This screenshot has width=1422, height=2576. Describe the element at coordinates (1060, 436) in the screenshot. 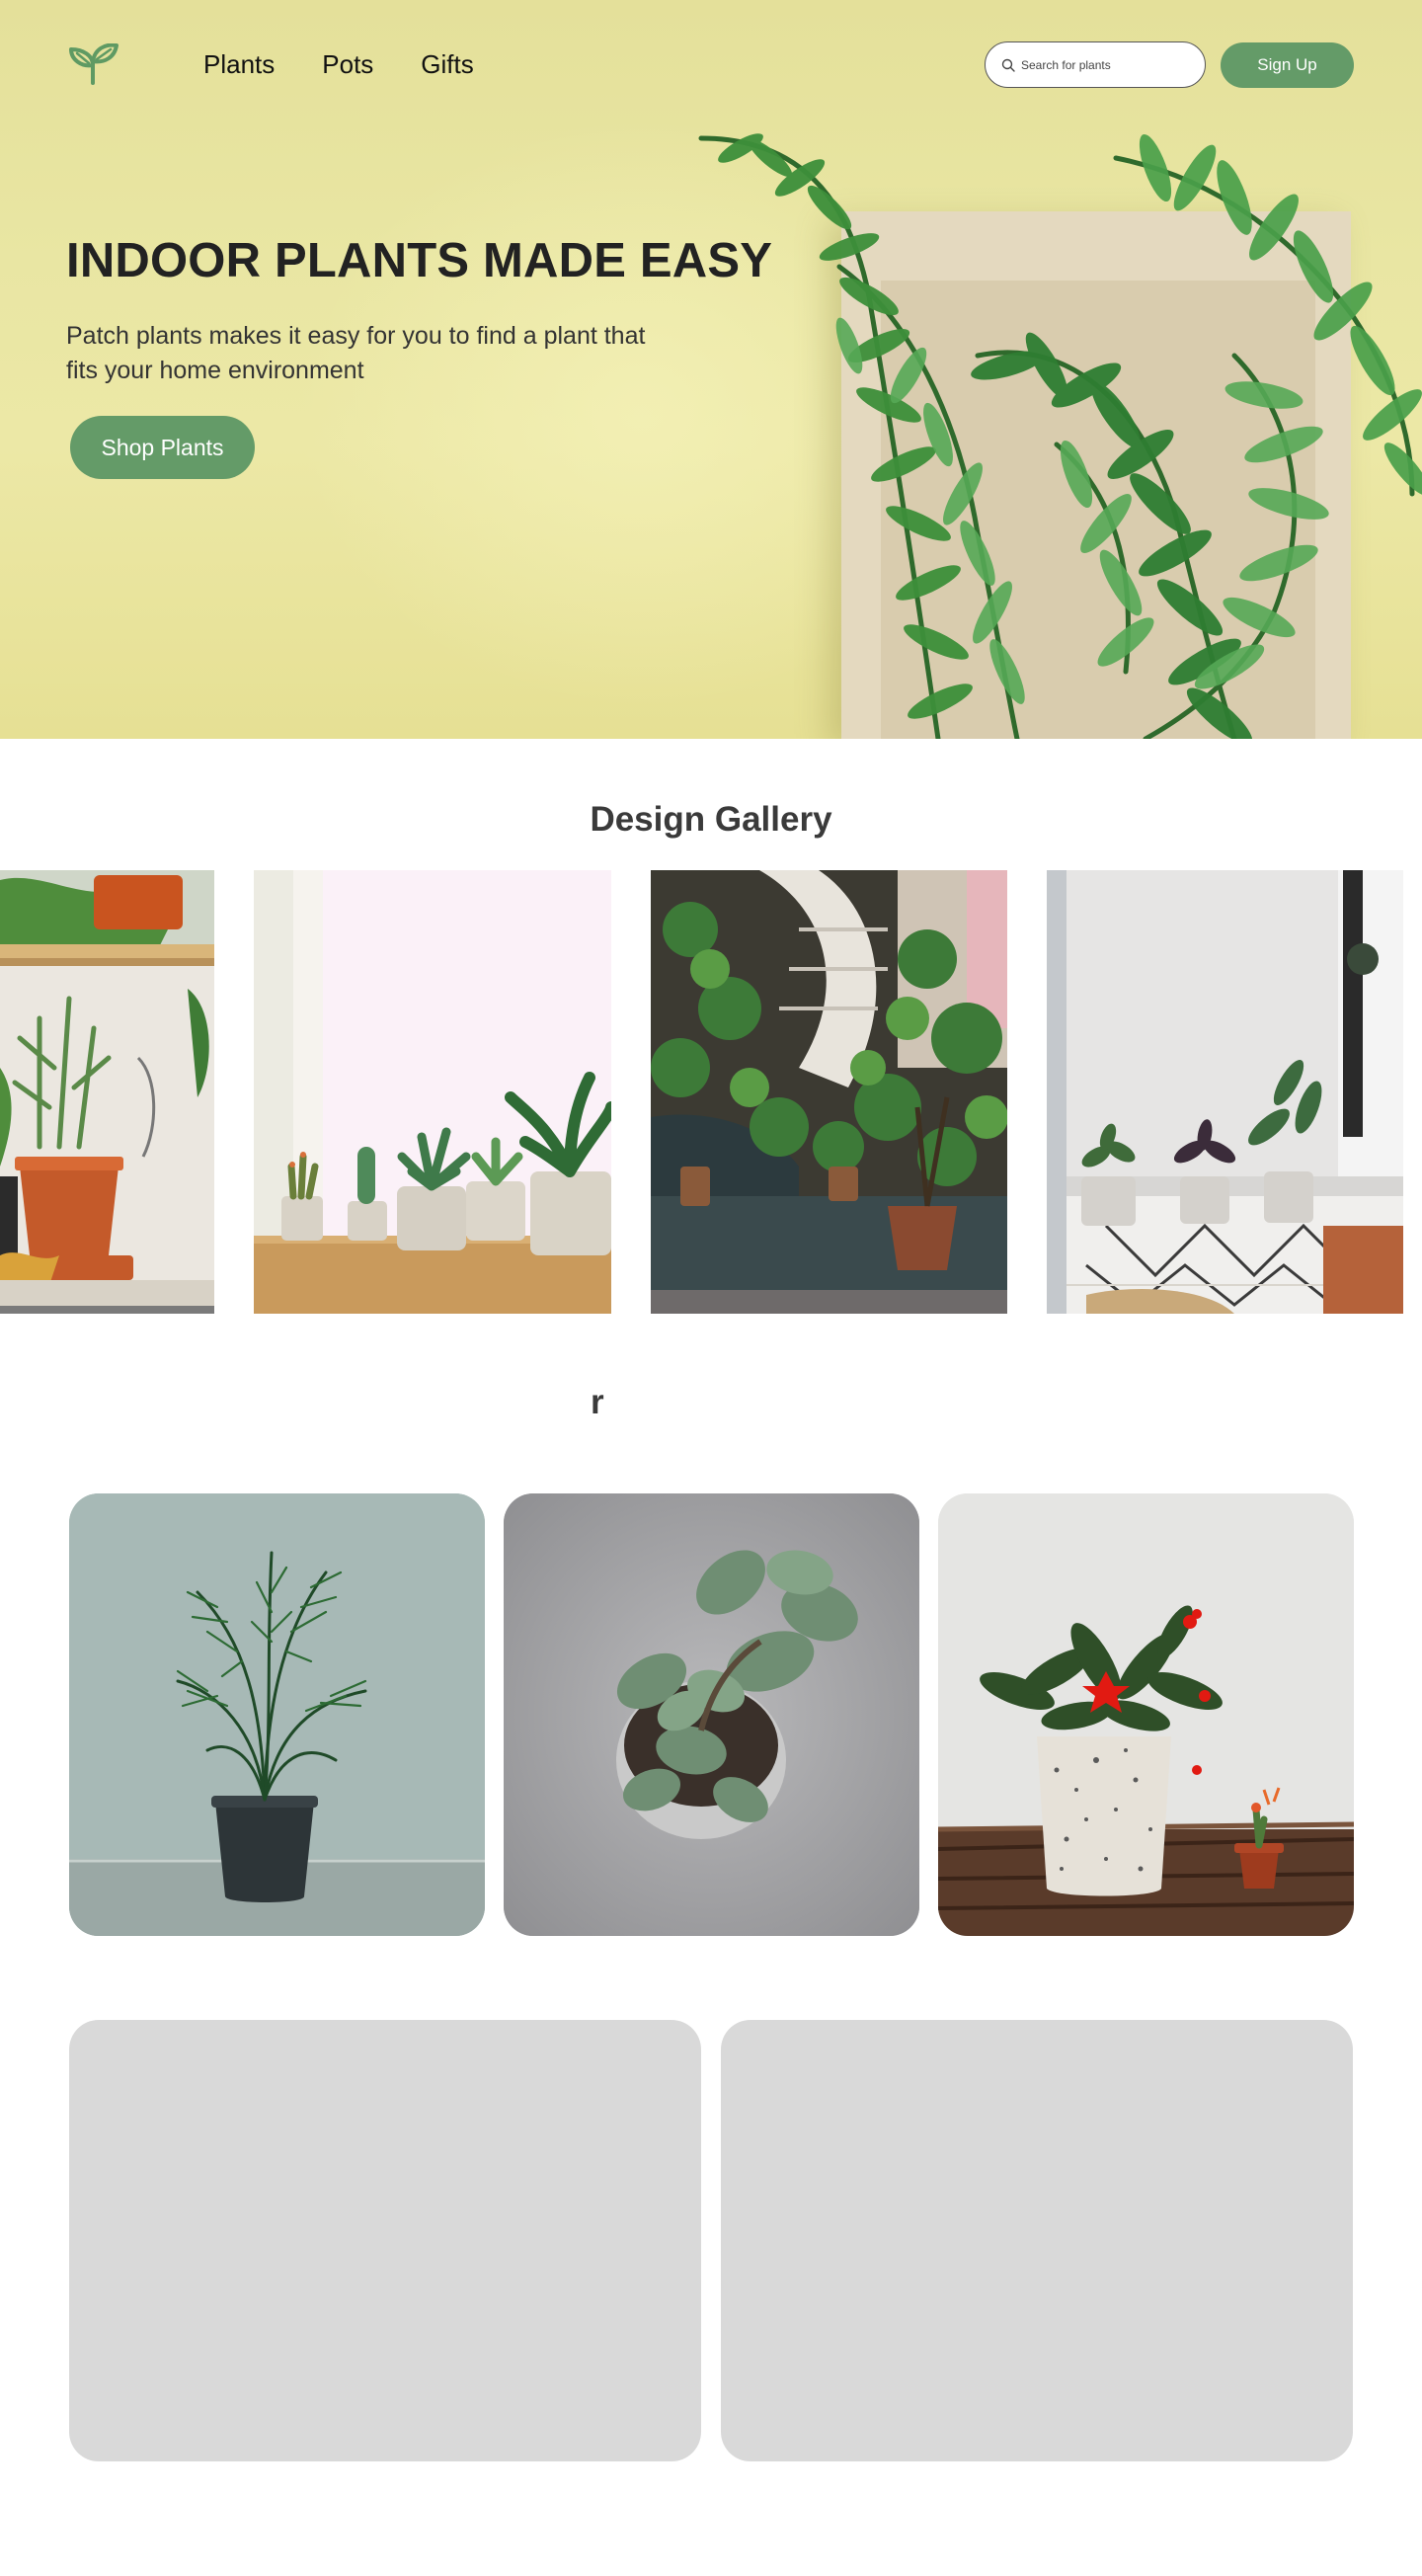

I see `fern-illustration` at that location.